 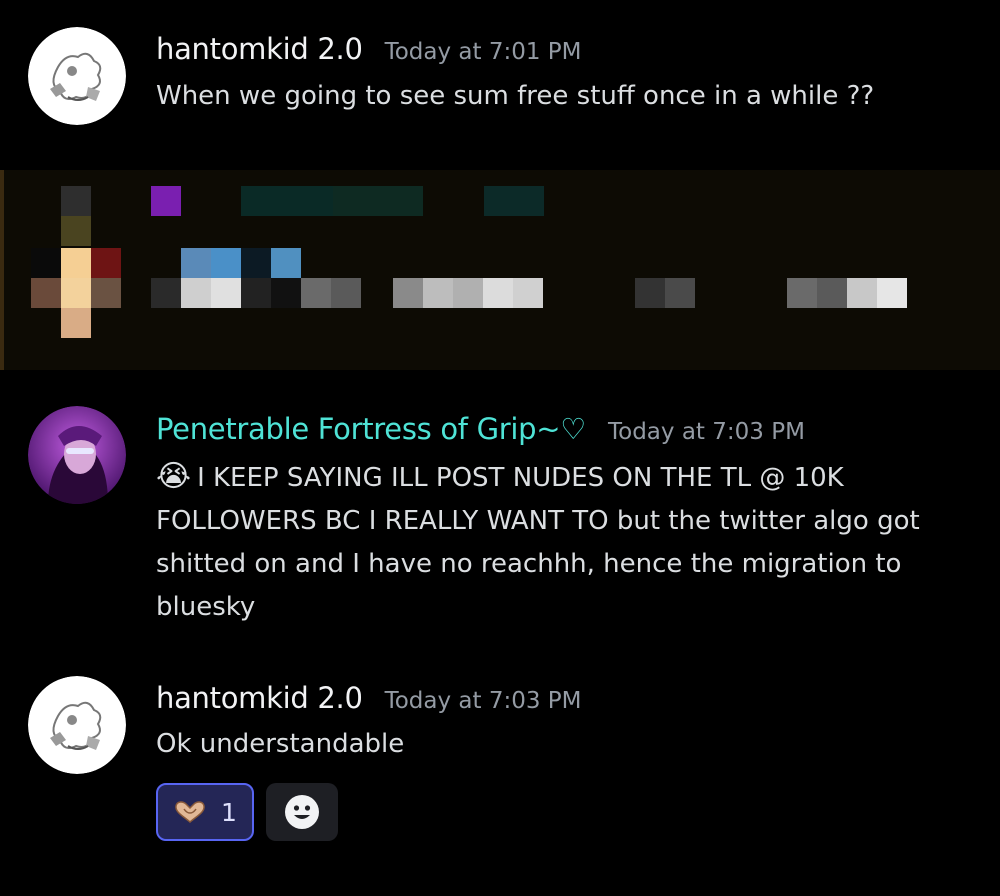 What do you see at coordinates (229, 812) in the screenshot?
I see `reaction-count: 1` at bounding box center [229, 812].